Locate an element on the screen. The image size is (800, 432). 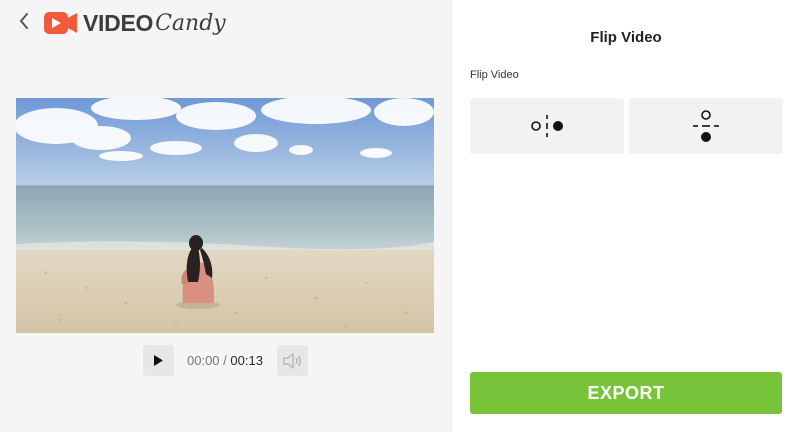
flip-vertical-icon is located at coordinates (706, 126).